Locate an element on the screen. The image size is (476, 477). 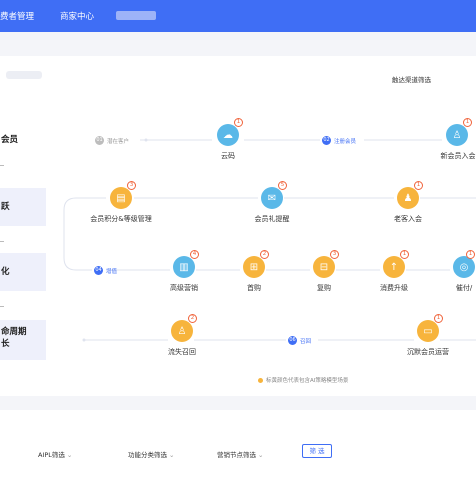
node-label-consumption-upgrade: 消费升级 is located at coordinates (394, 288).